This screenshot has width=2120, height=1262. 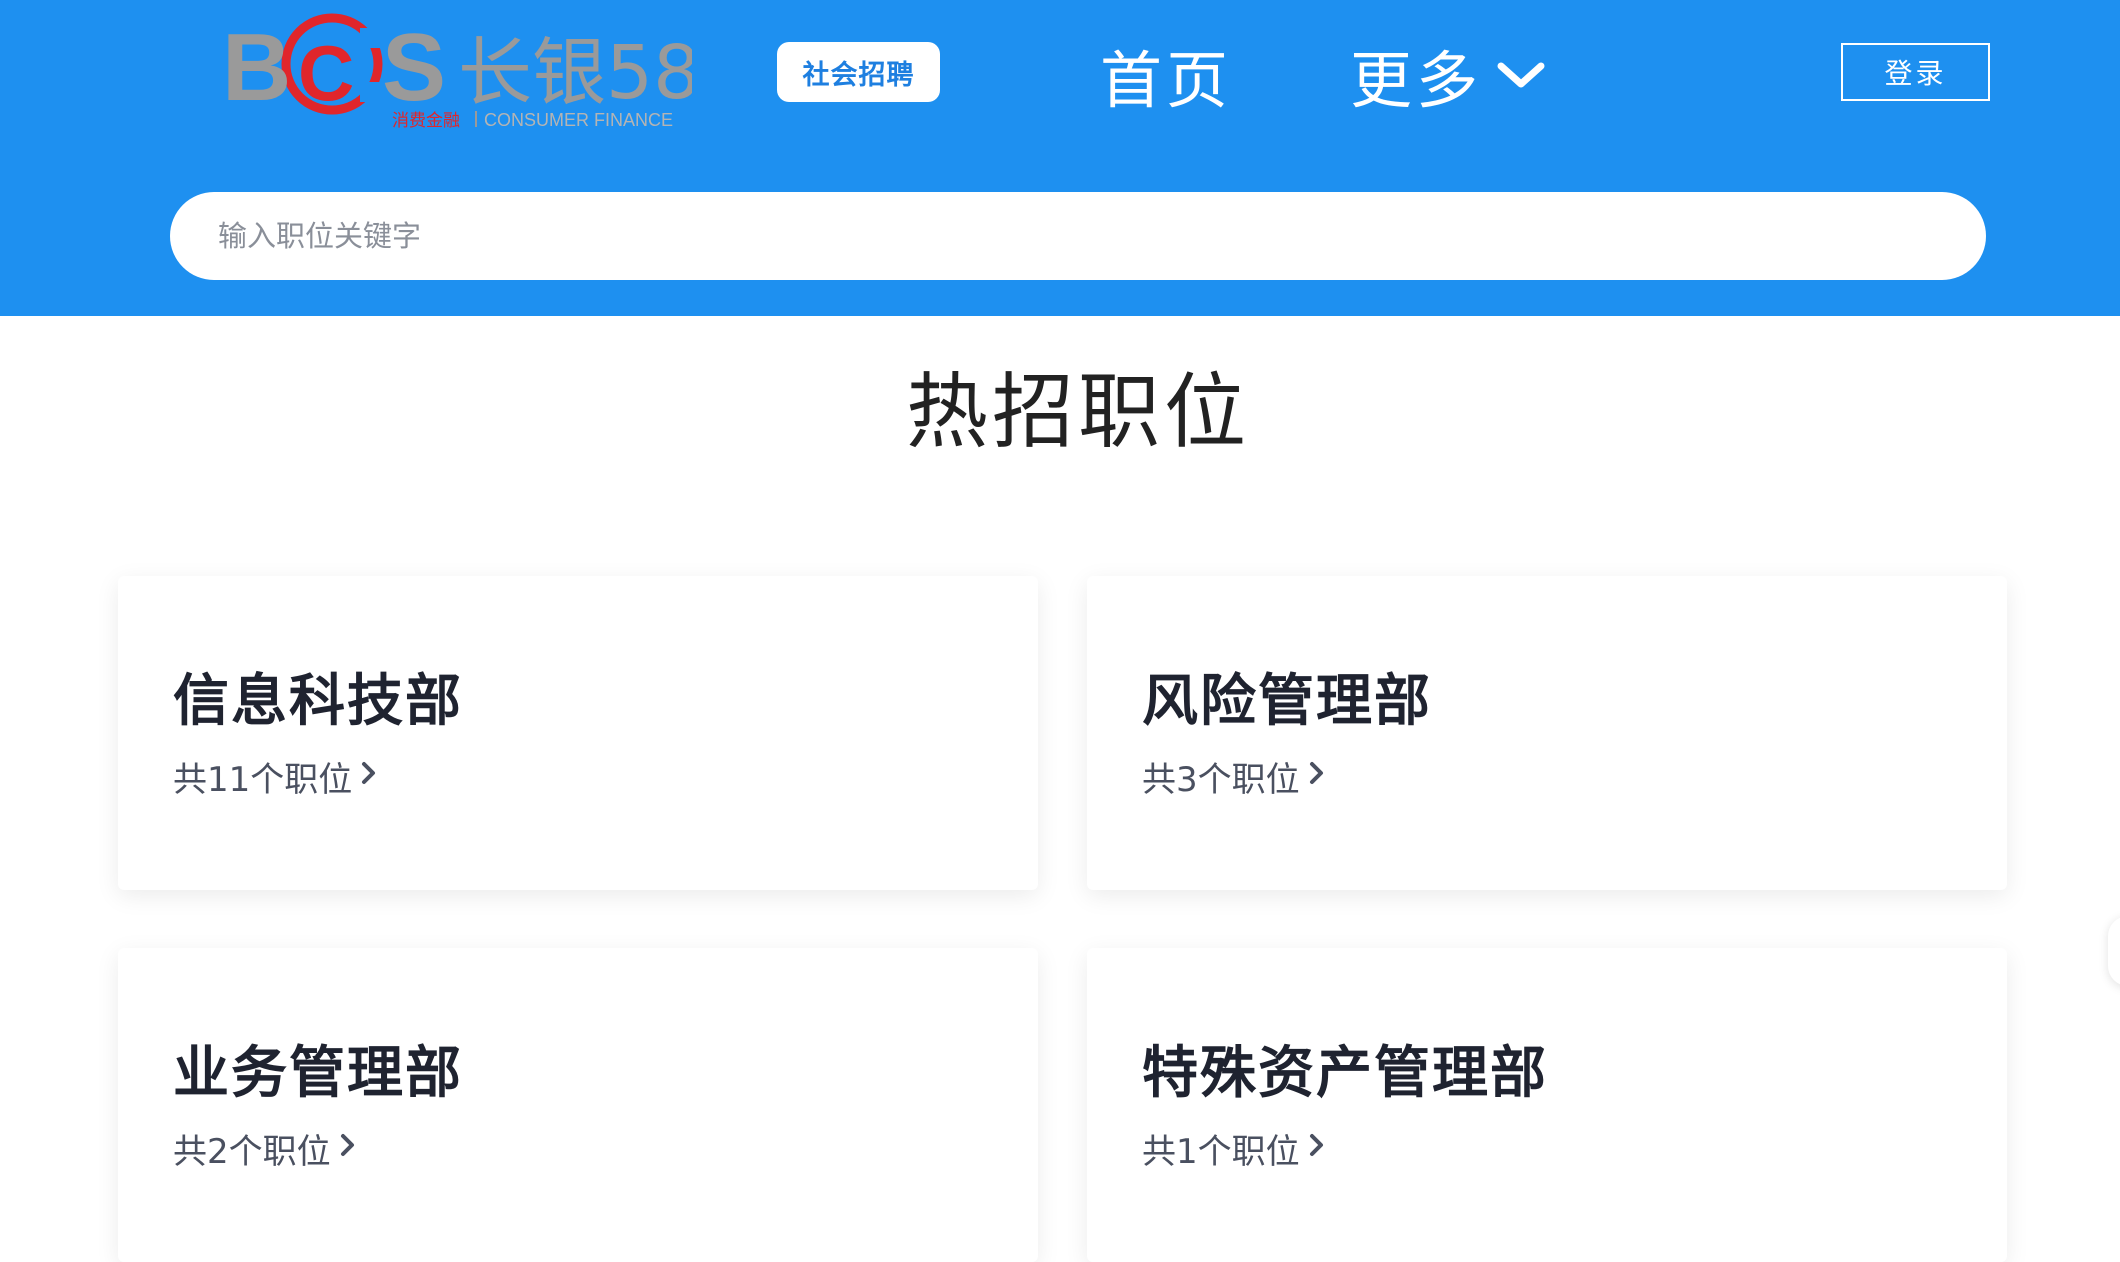 What do you see at coordinates (578, 733) in the screenshot?
I see `department-card: 信息科技部 共11个职位` at bounding box center [578, 733].